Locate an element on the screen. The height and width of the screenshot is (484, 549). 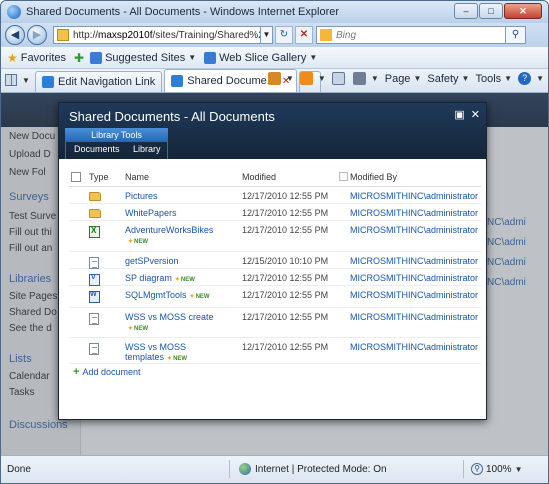
bing-icon is located at coordinates (326, 35).